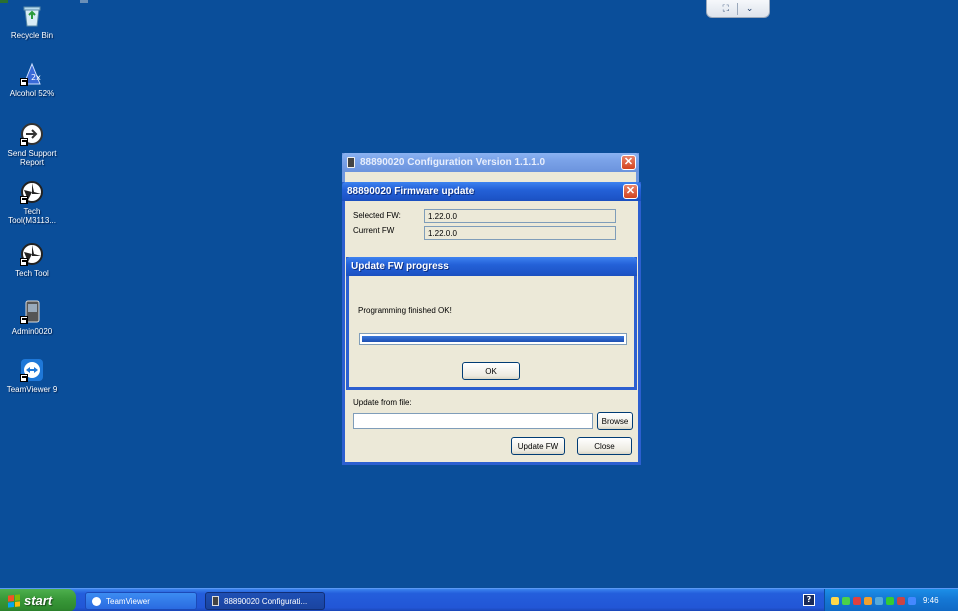 The image size is (958, 611). Describe the element at coordinates (538, 446) in the screenshot. I see `update-fw-button: Update FW` at that location.